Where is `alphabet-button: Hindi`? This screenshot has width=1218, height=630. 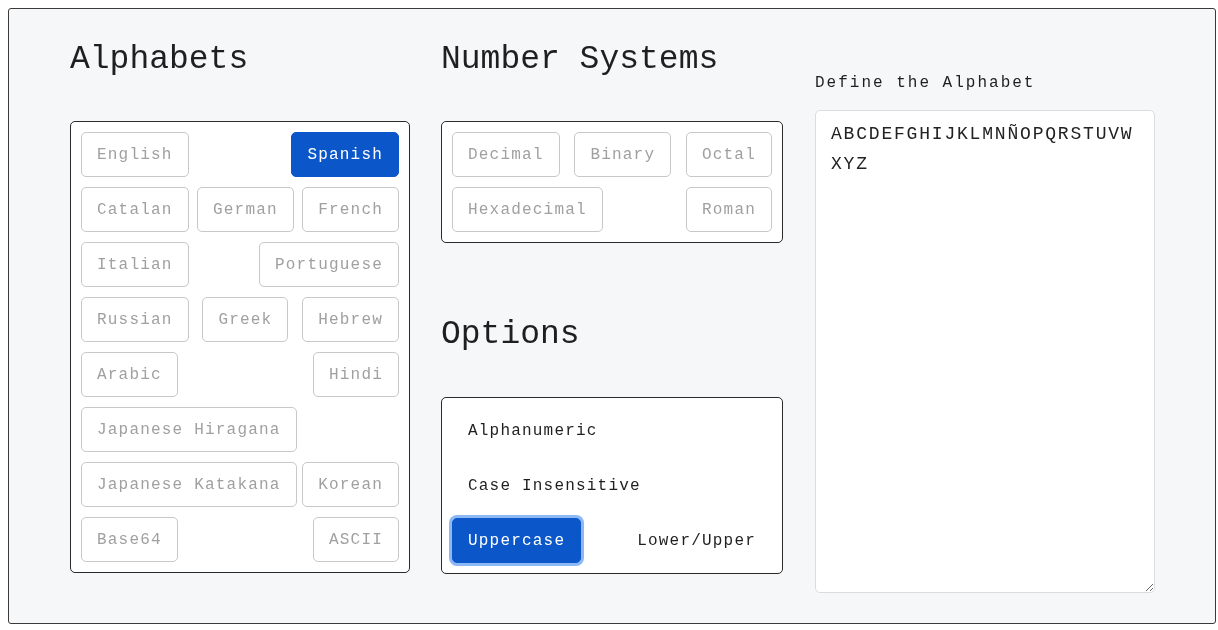
alphabet-button: Hindi is located at coordinates (356, 374).